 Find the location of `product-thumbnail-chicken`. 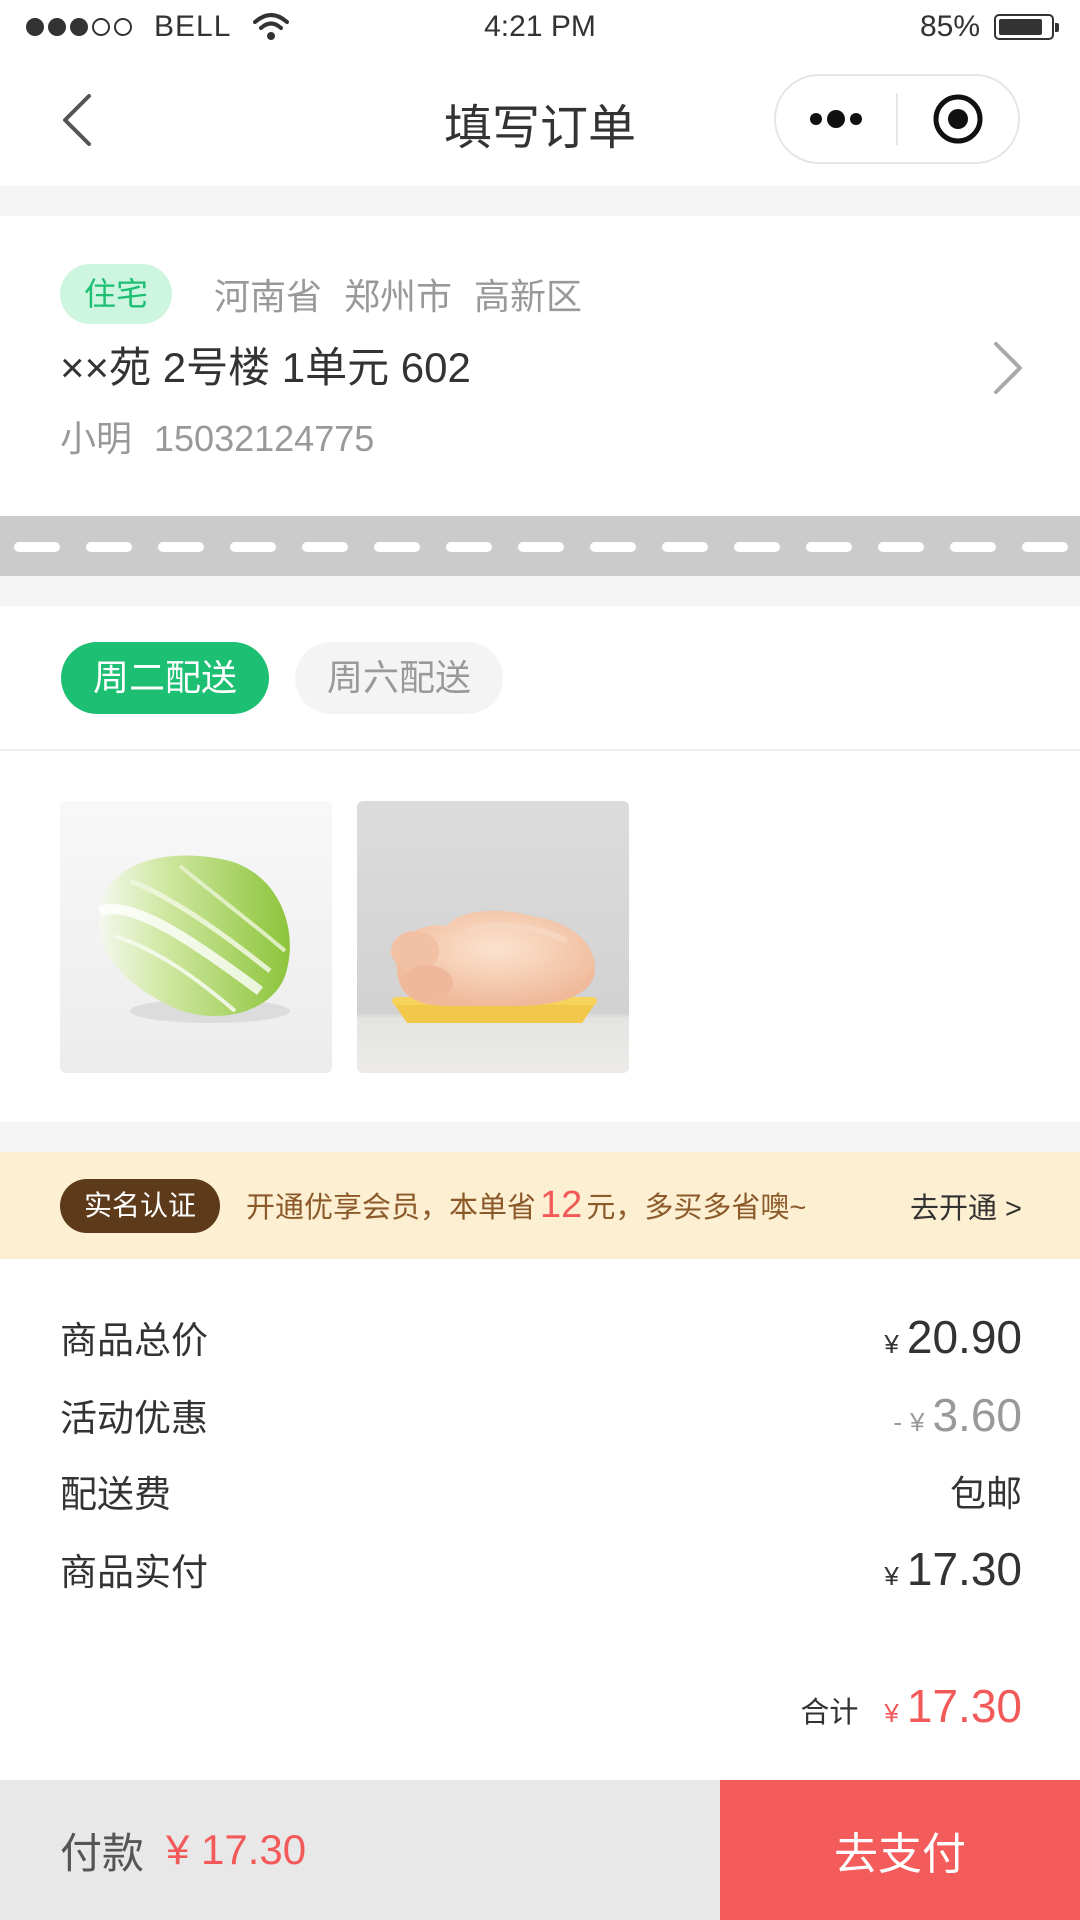

product-thumbnail-chicken is located at coordinates (493, 937).